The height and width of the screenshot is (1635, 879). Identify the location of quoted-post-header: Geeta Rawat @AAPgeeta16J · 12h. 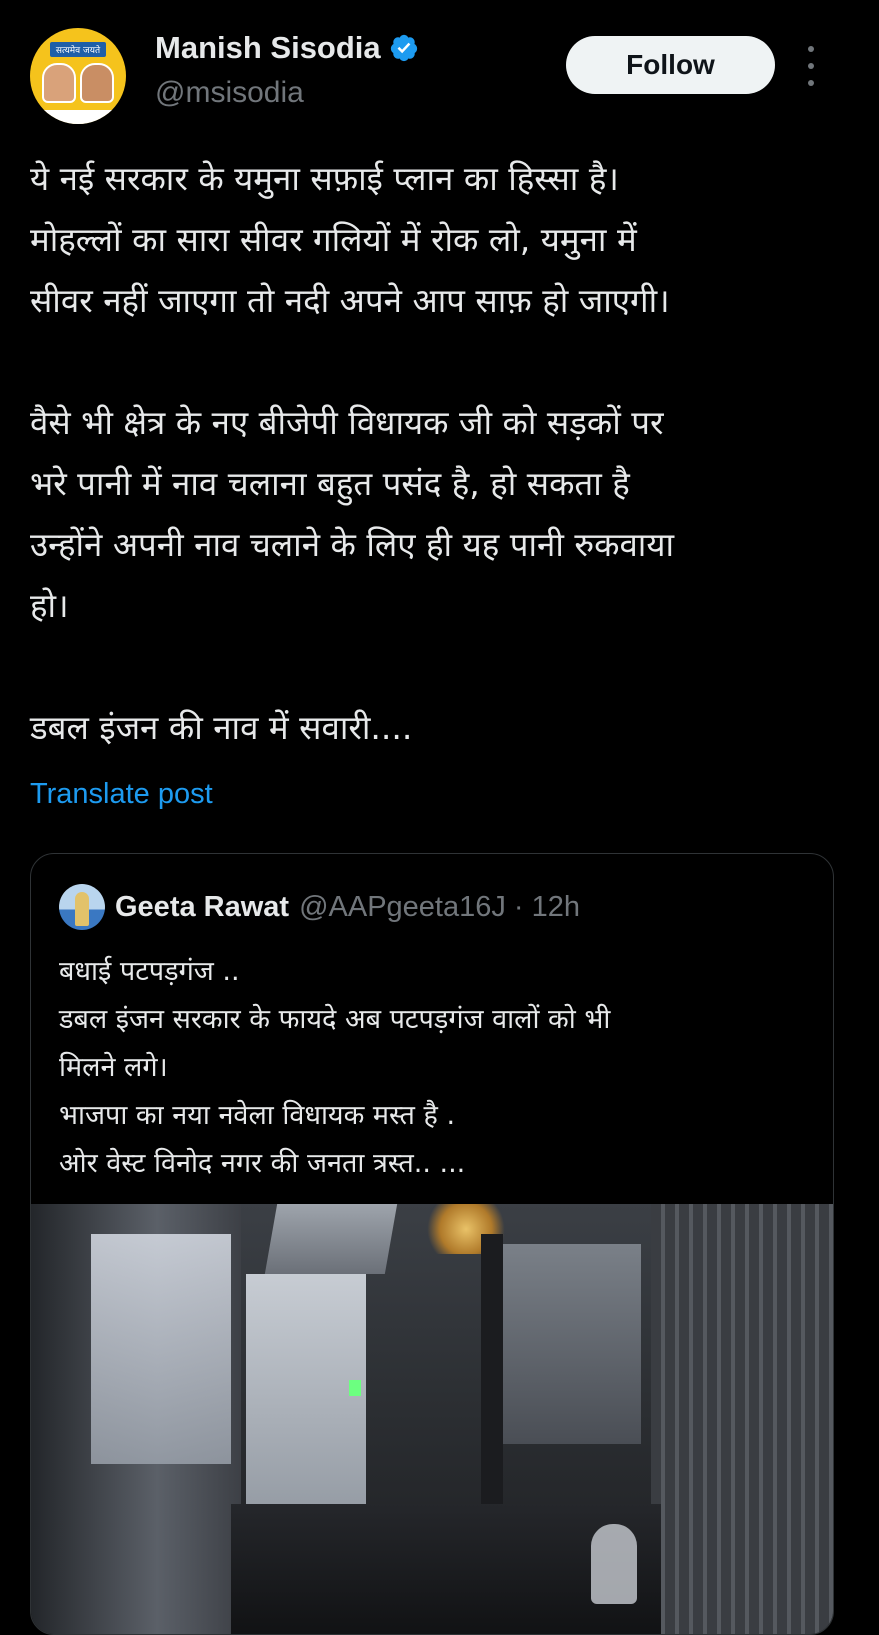
(319, 907).